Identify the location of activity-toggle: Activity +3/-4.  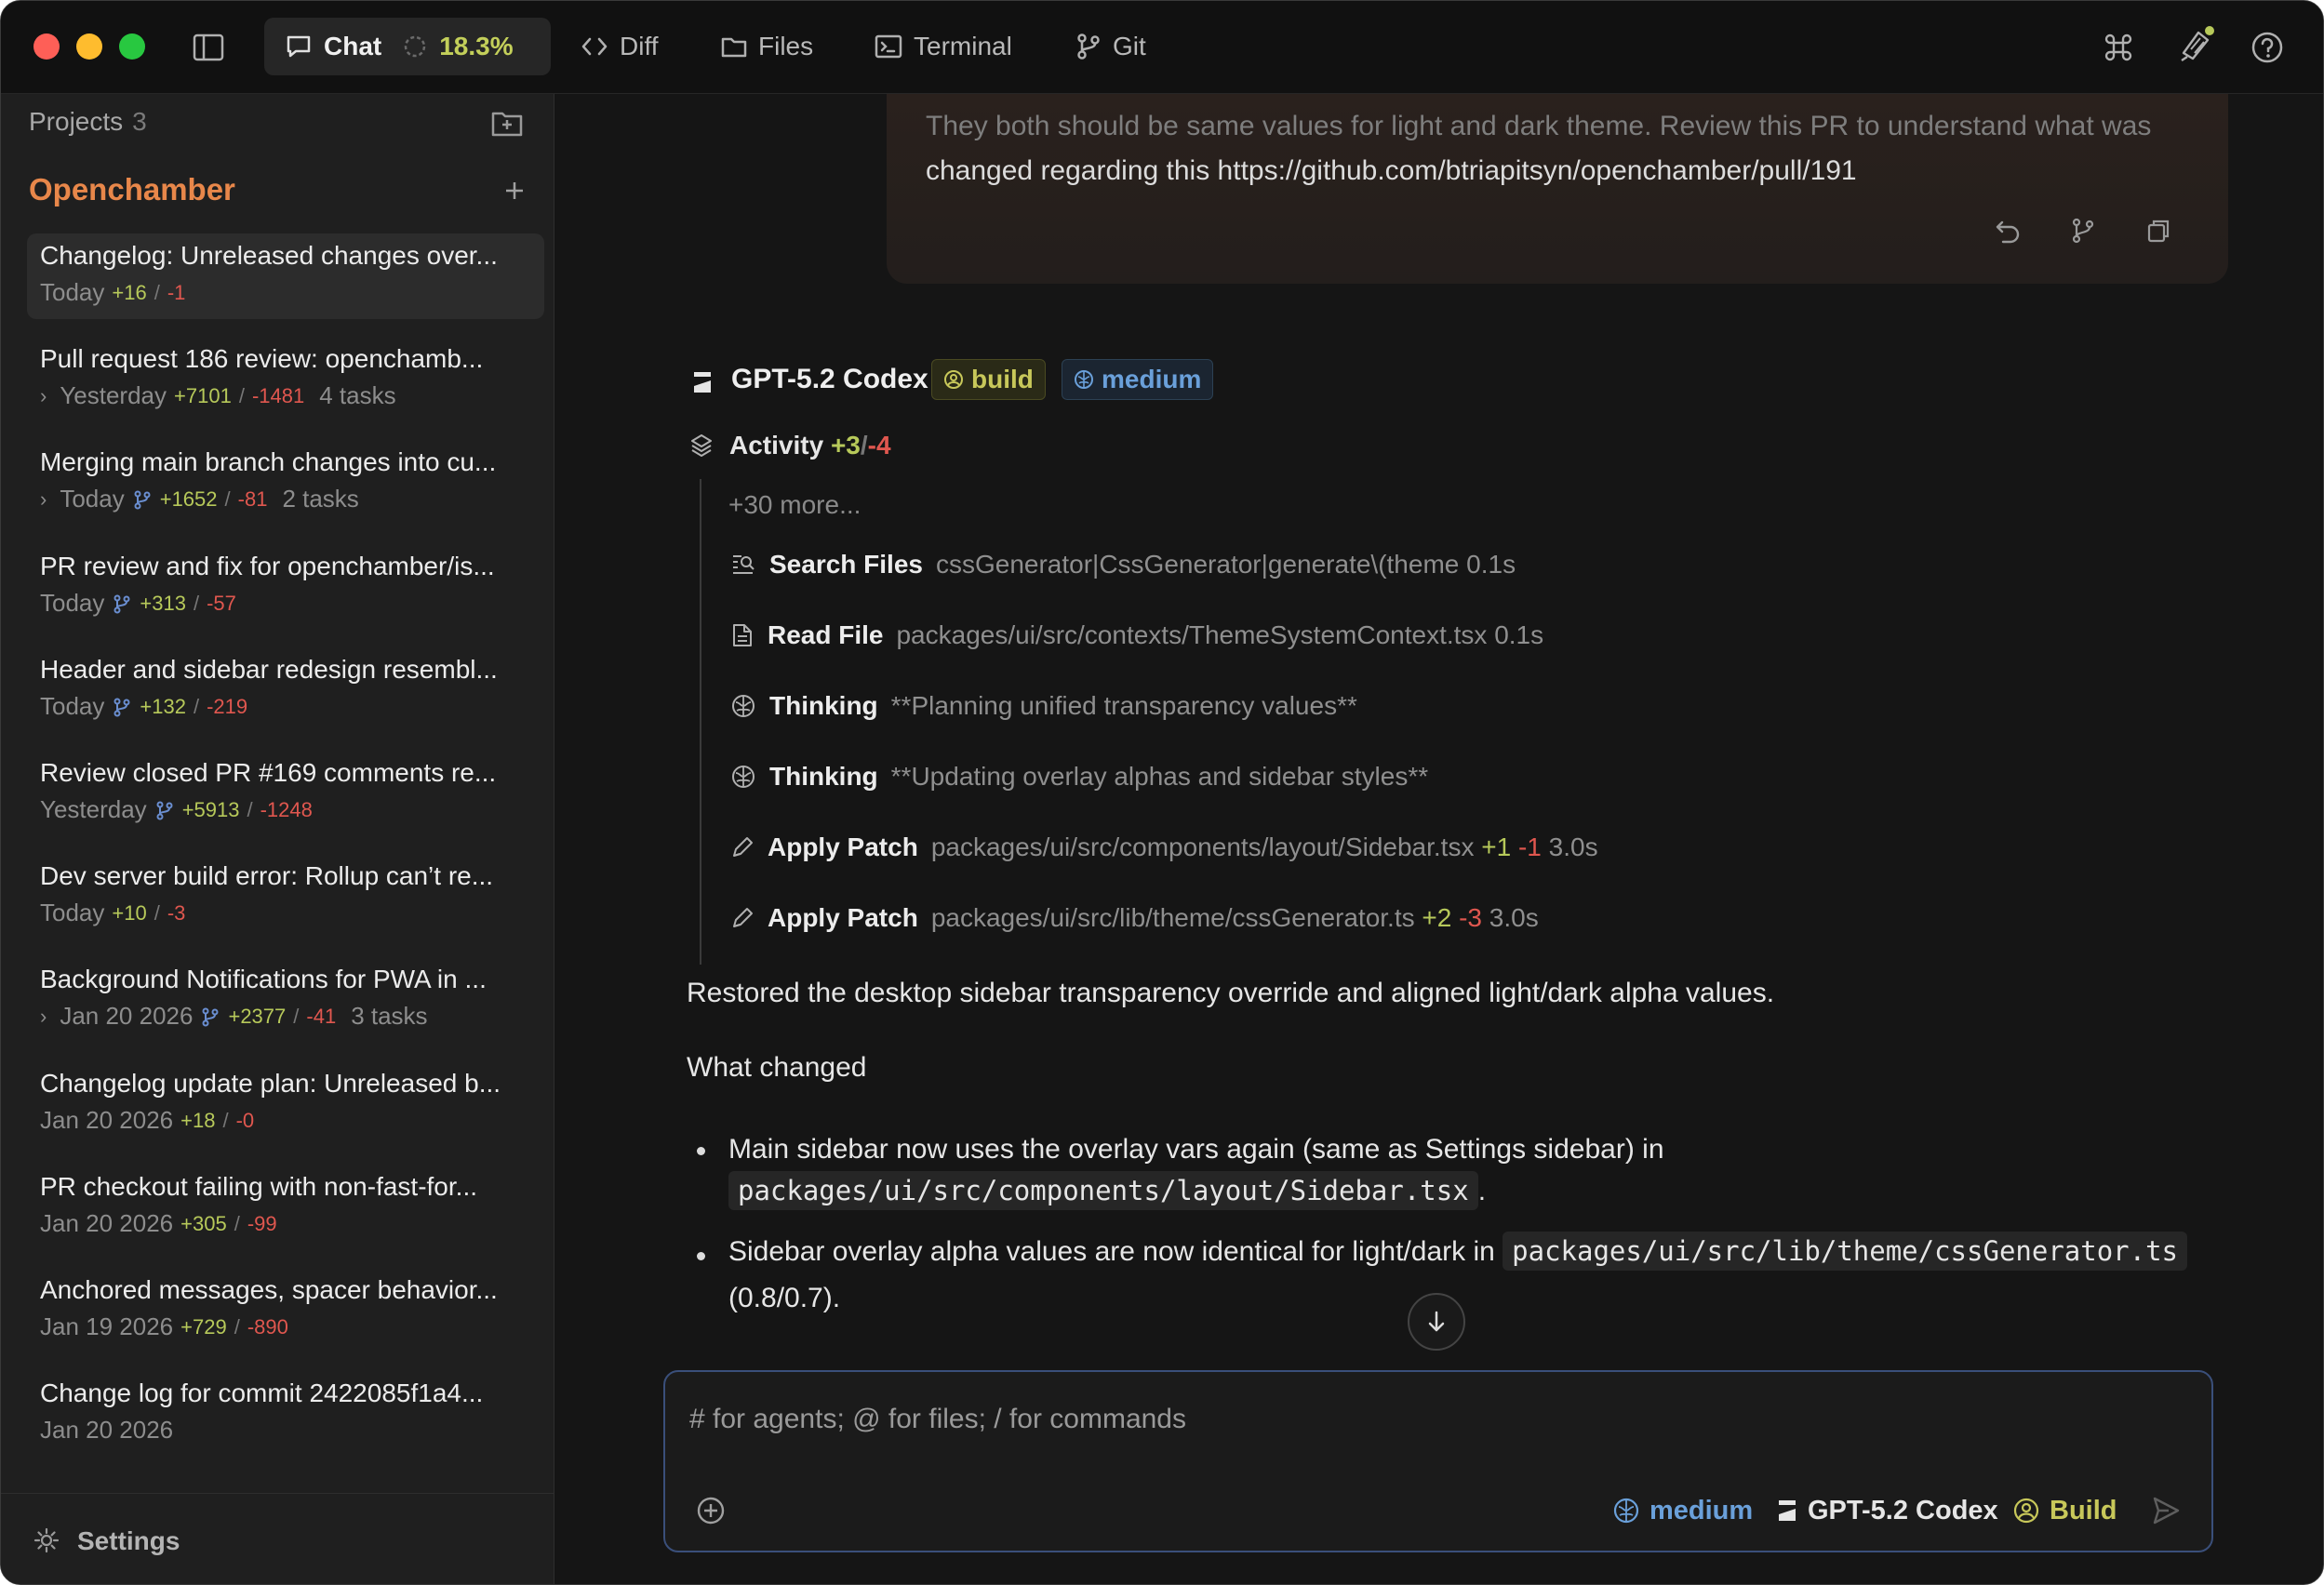
(810, 445).